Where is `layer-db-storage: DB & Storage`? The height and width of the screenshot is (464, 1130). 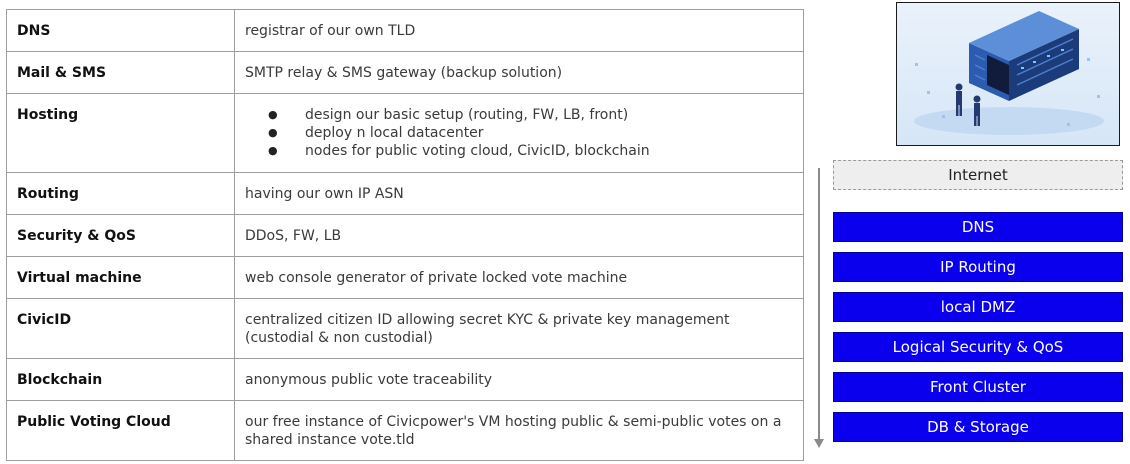
layer-db-storage: DB & Storage is located at coordinates (978, 427).